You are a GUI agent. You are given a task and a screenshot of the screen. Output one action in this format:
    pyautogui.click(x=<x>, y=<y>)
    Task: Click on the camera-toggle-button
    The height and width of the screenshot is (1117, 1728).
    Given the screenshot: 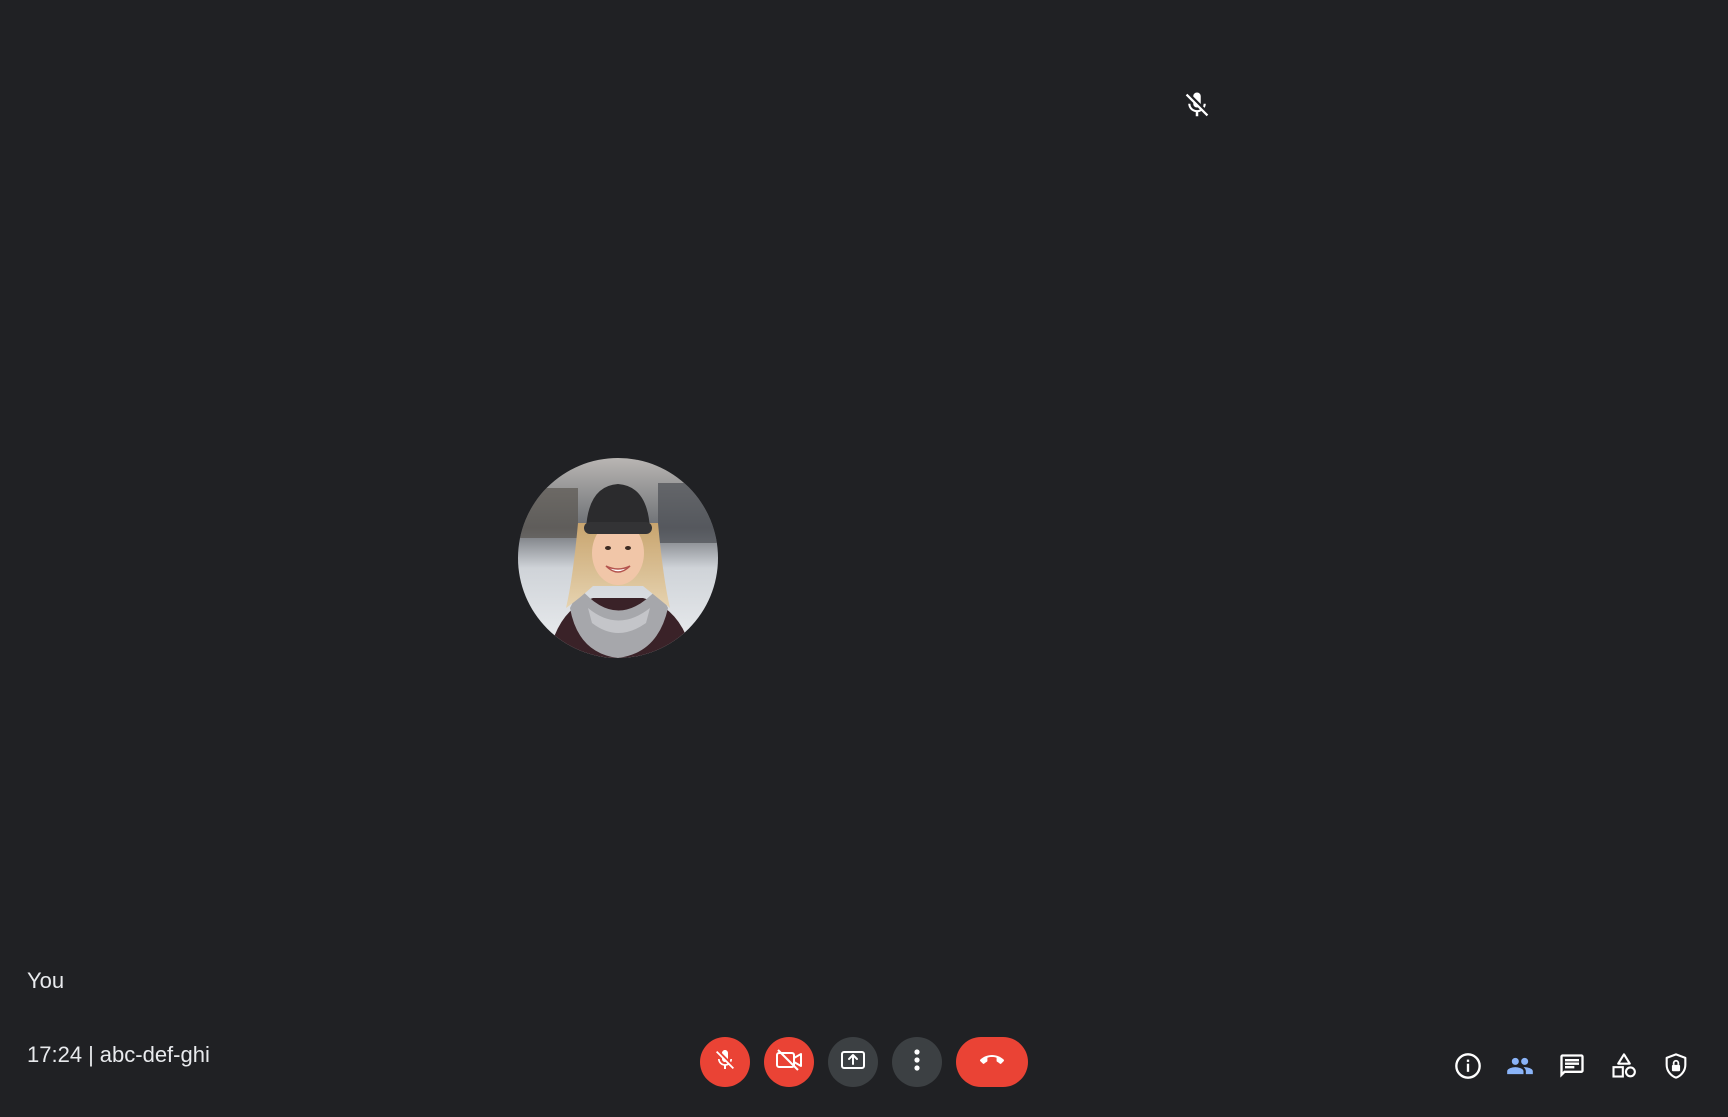 What is the action you would take?
    pyautogui.click(x=789, y=1062)
    